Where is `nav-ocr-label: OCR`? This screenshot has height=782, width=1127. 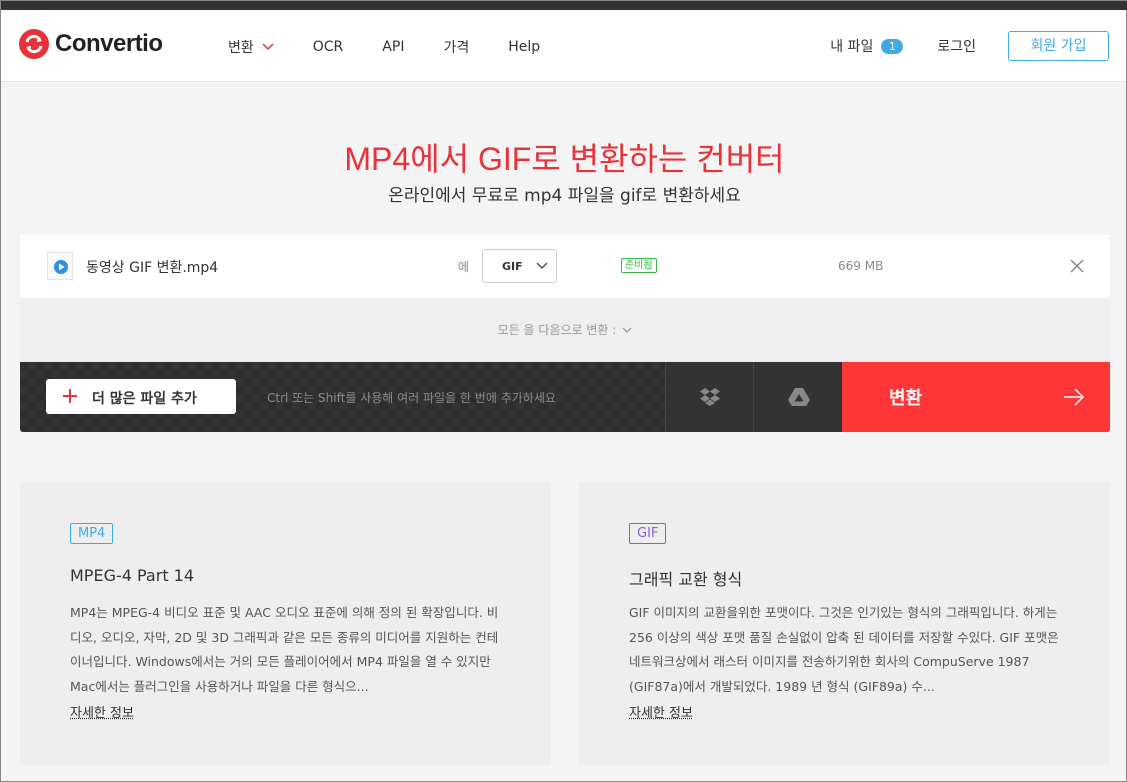 nav-ocr-label: OCR is located at coordinates (328, 47).